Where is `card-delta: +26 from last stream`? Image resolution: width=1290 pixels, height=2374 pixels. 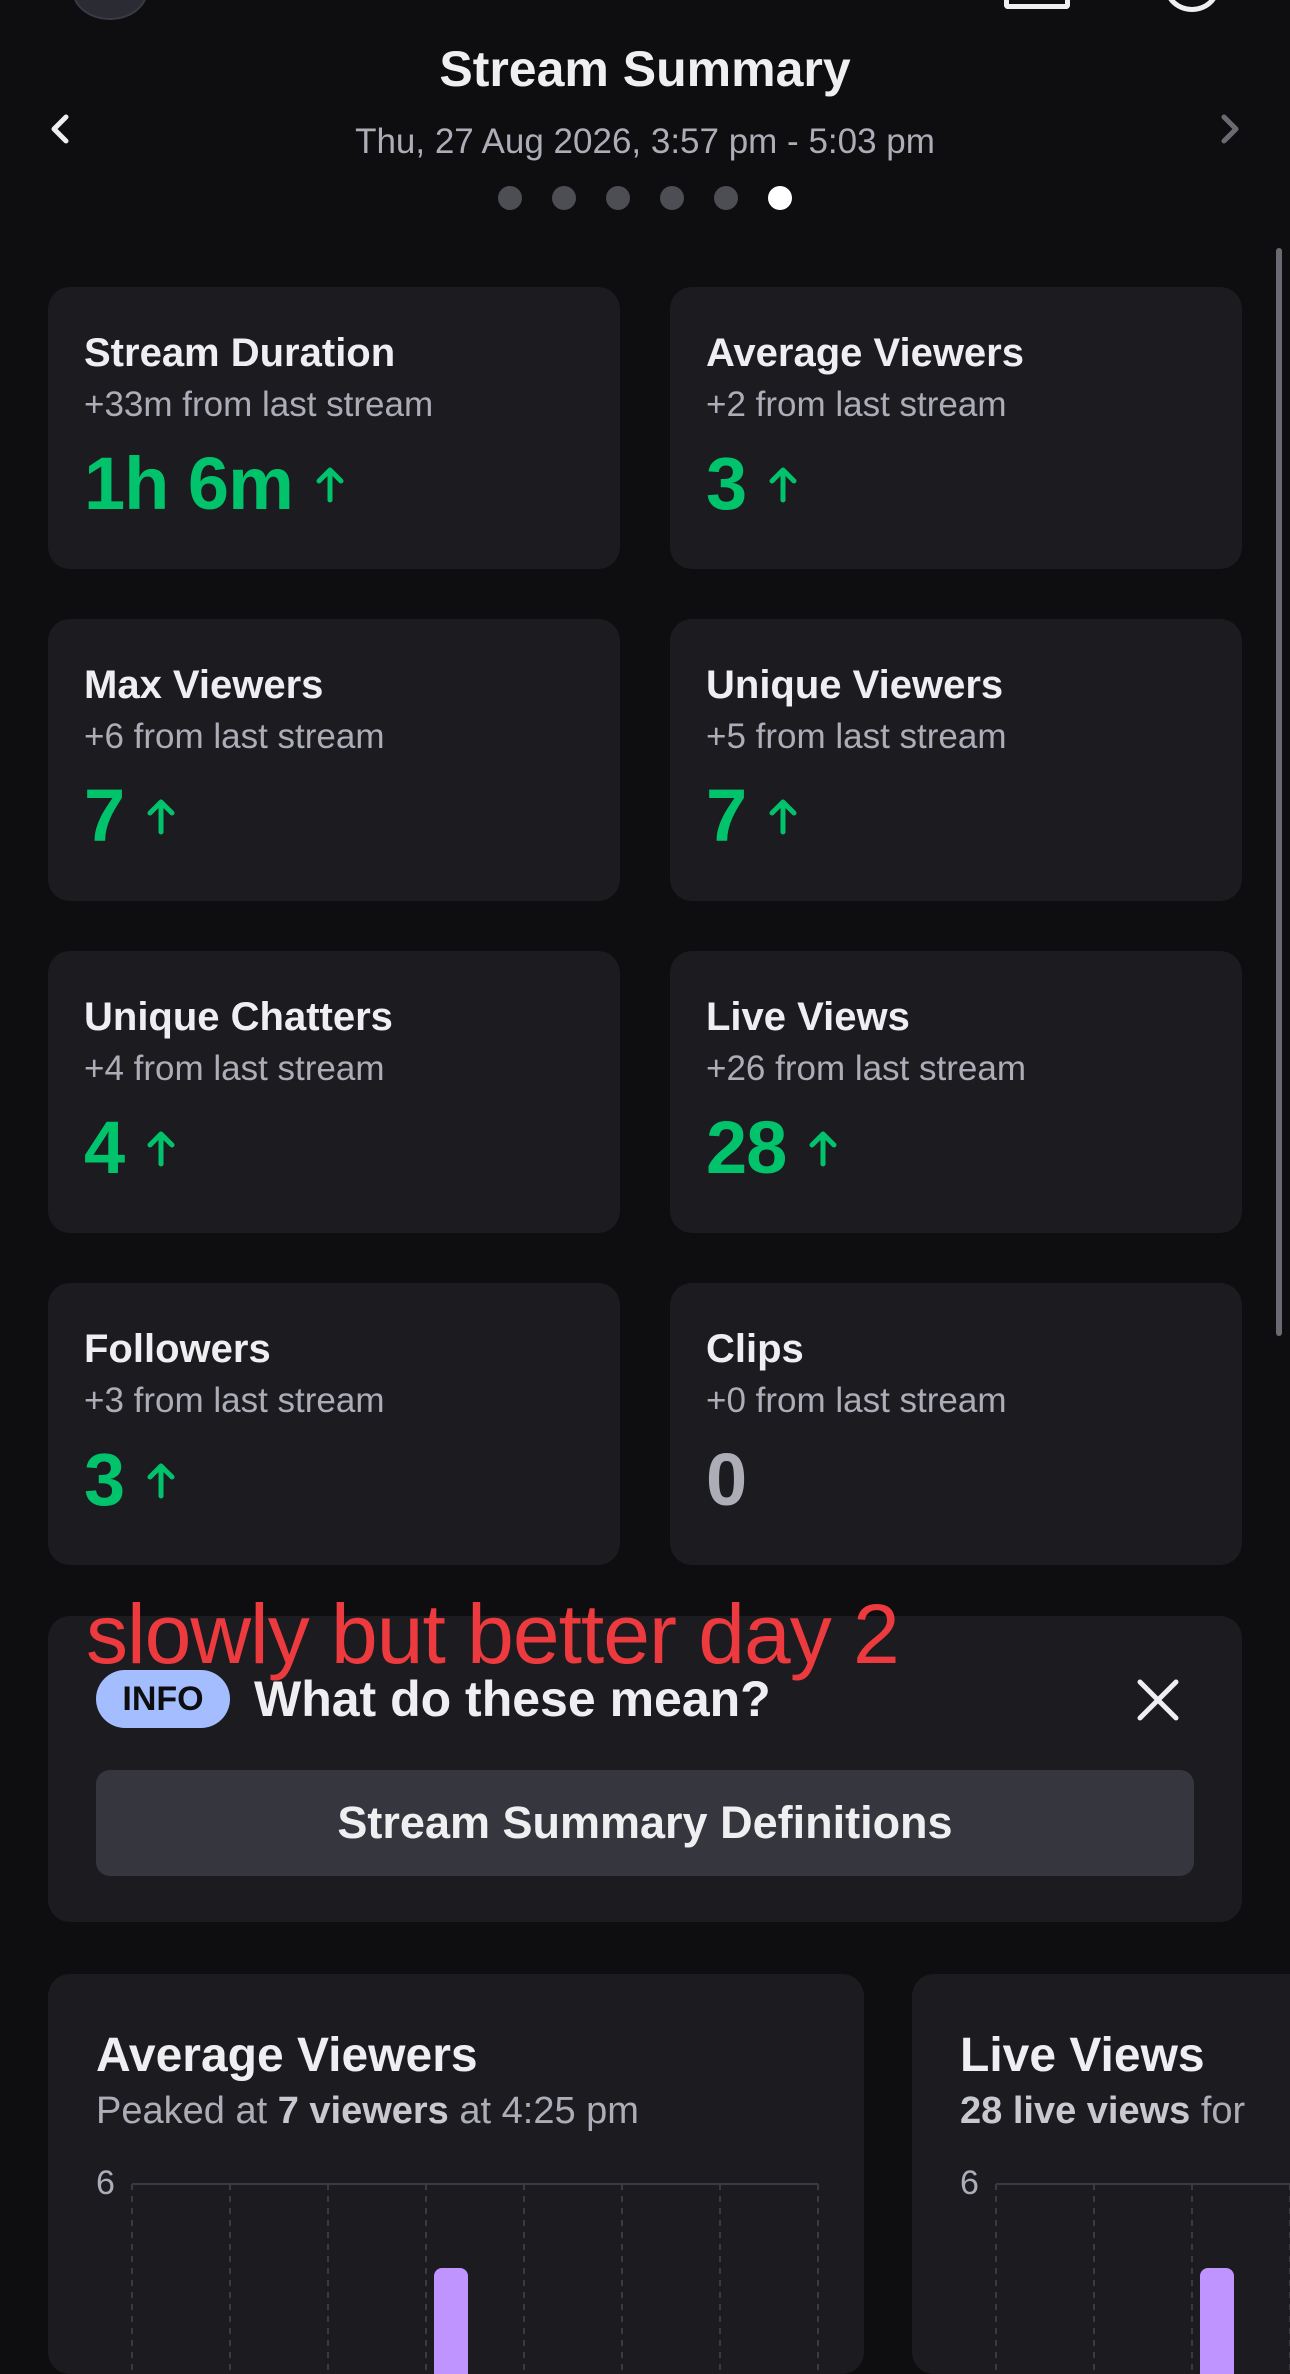 card-delta: +26 from last stream is located at coordinates (866, 1068).